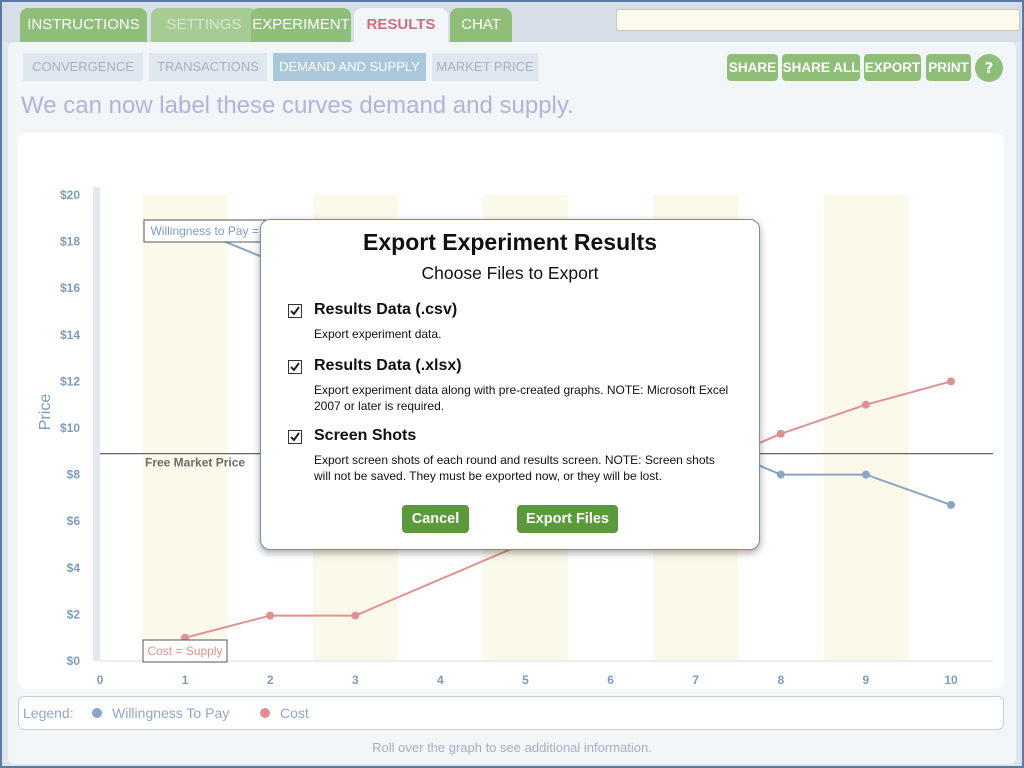 The image size is (1024, 768). I want to click on xlsx-checkbox, so click(295, 367).